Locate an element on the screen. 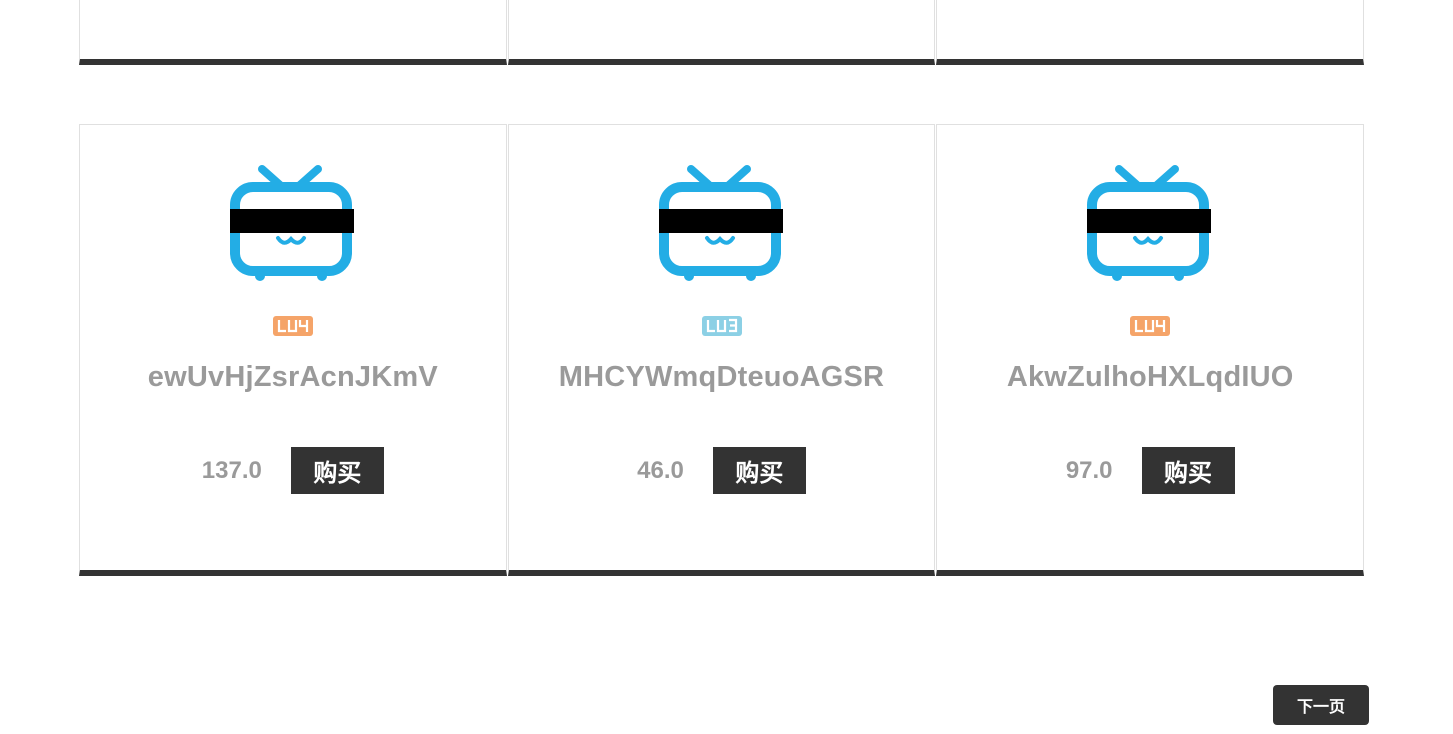 The height and width of the screenshot is (734, 1453). next-page-button: 下一页 is located at coordinates (1321, 705).